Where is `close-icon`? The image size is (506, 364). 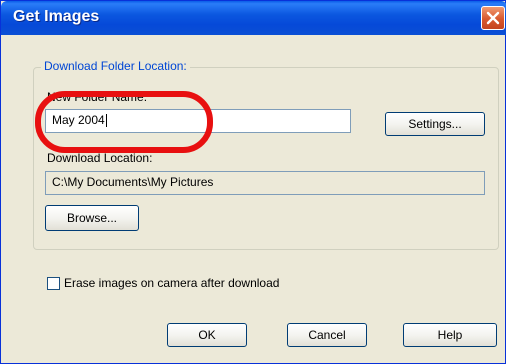
close-icon is located at coordinates (493, 18).